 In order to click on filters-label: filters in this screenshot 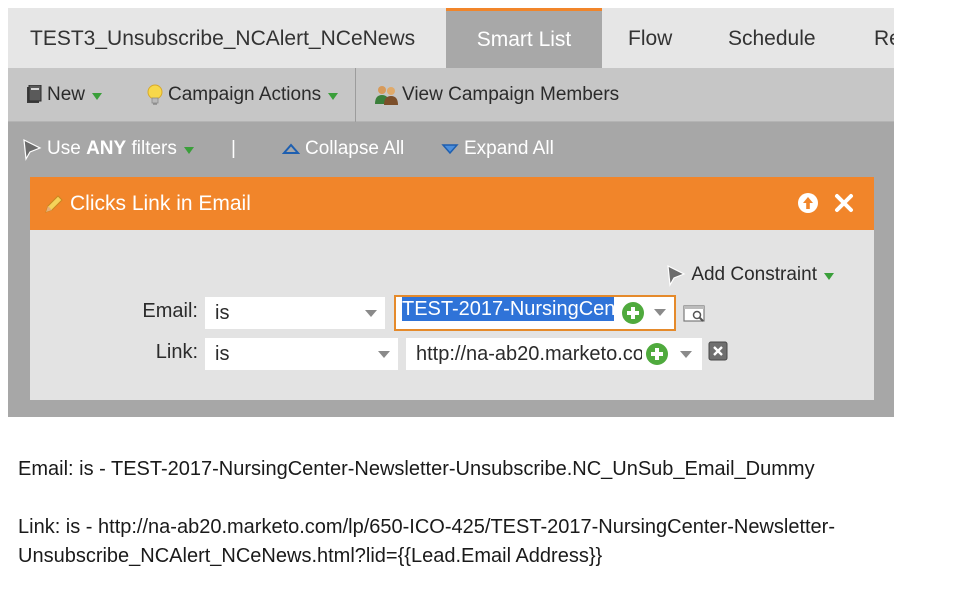, I will do `click(154, 148)`.